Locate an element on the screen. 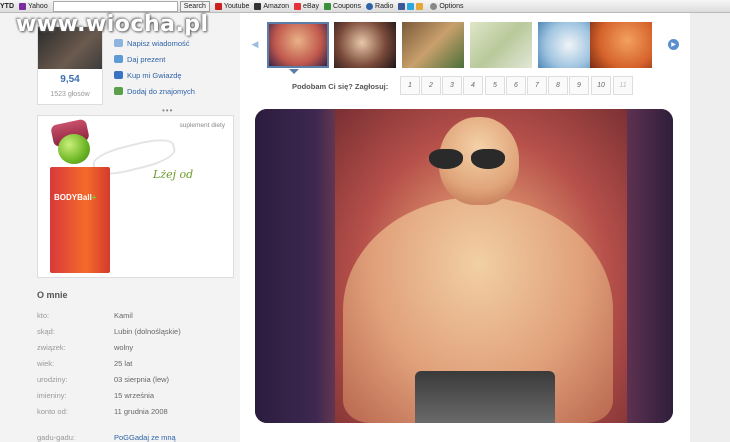 Image resolution: width=730 pixels, height=442 pixels. add-friend-link: Dodaj do znajomych is located at coordinates (154, 91).